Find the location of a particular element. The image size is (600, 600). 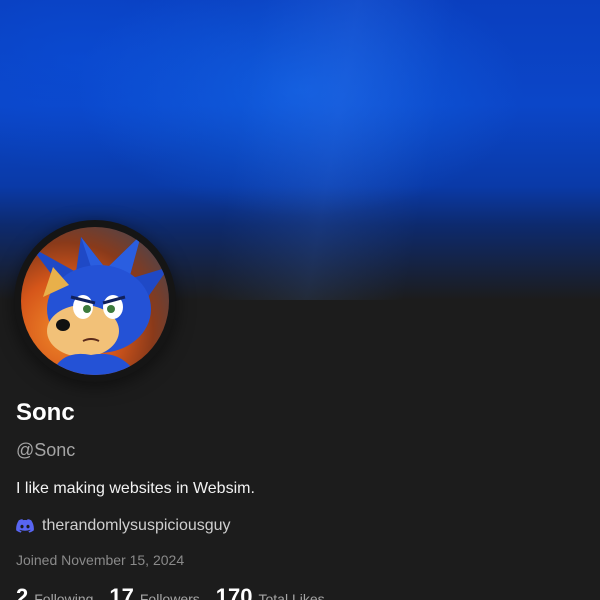

followers-count: 17 is located at coordinates (121, 592).